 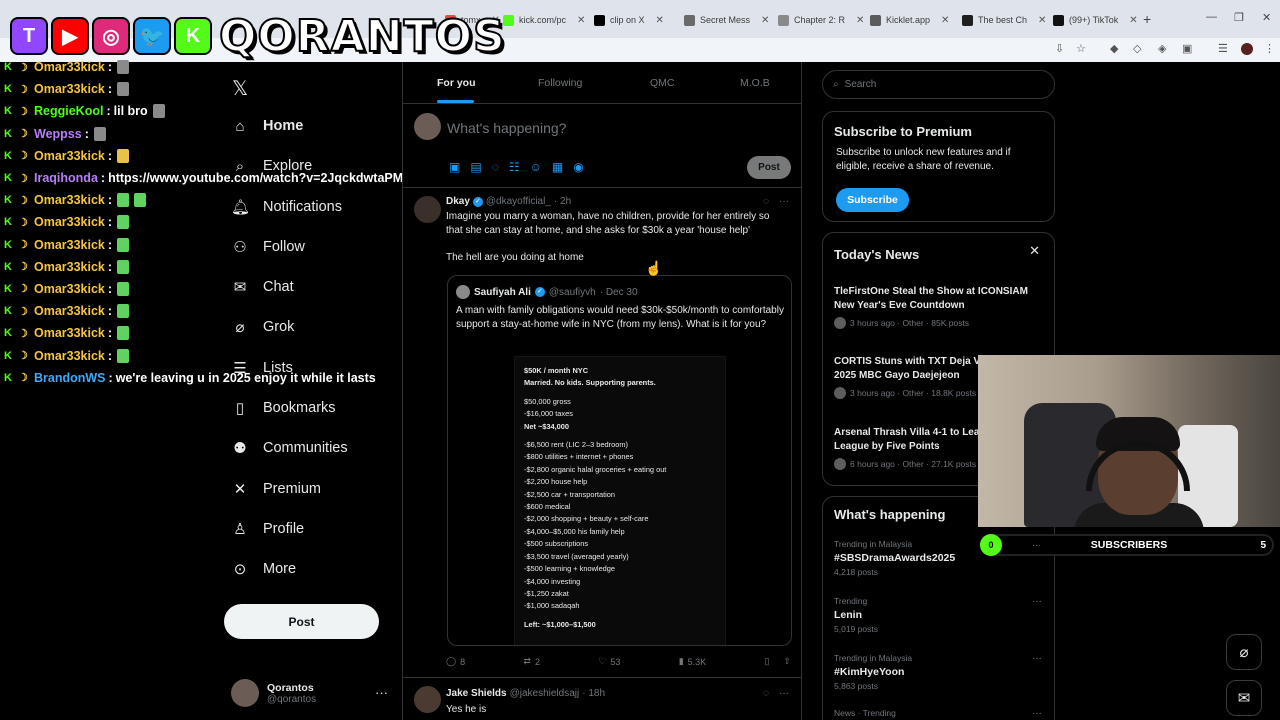 I want to click on image-icon: ▣, so click(x=454, y=167).